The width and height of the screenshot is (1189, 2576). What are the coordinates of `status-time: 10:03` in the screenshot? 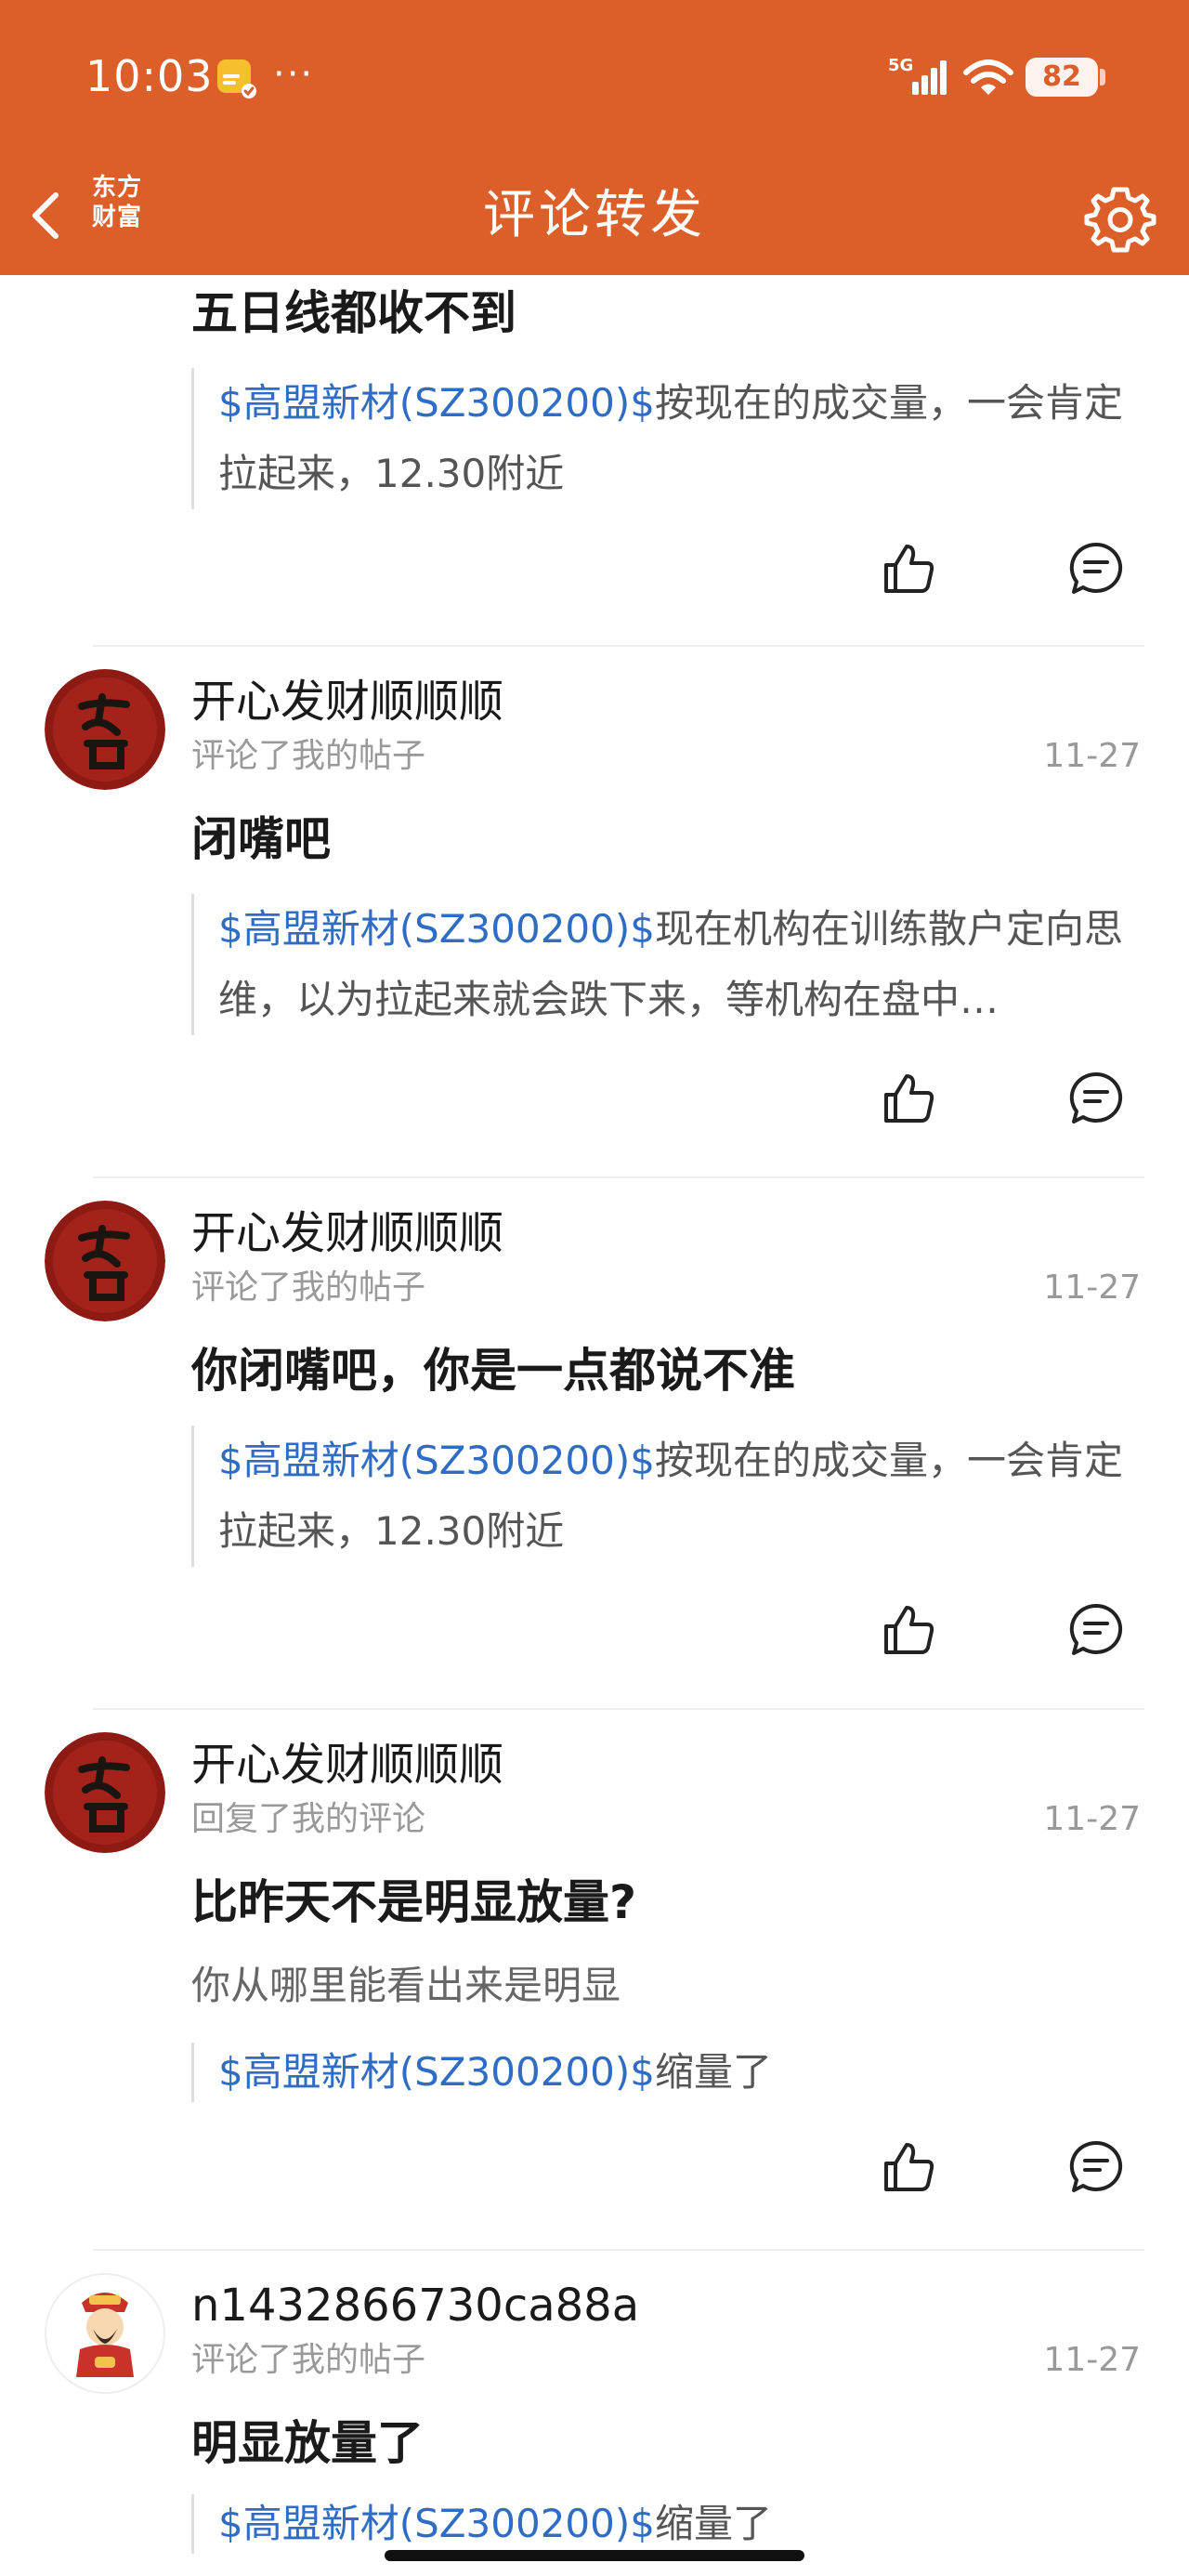 It's located at (149, 76).